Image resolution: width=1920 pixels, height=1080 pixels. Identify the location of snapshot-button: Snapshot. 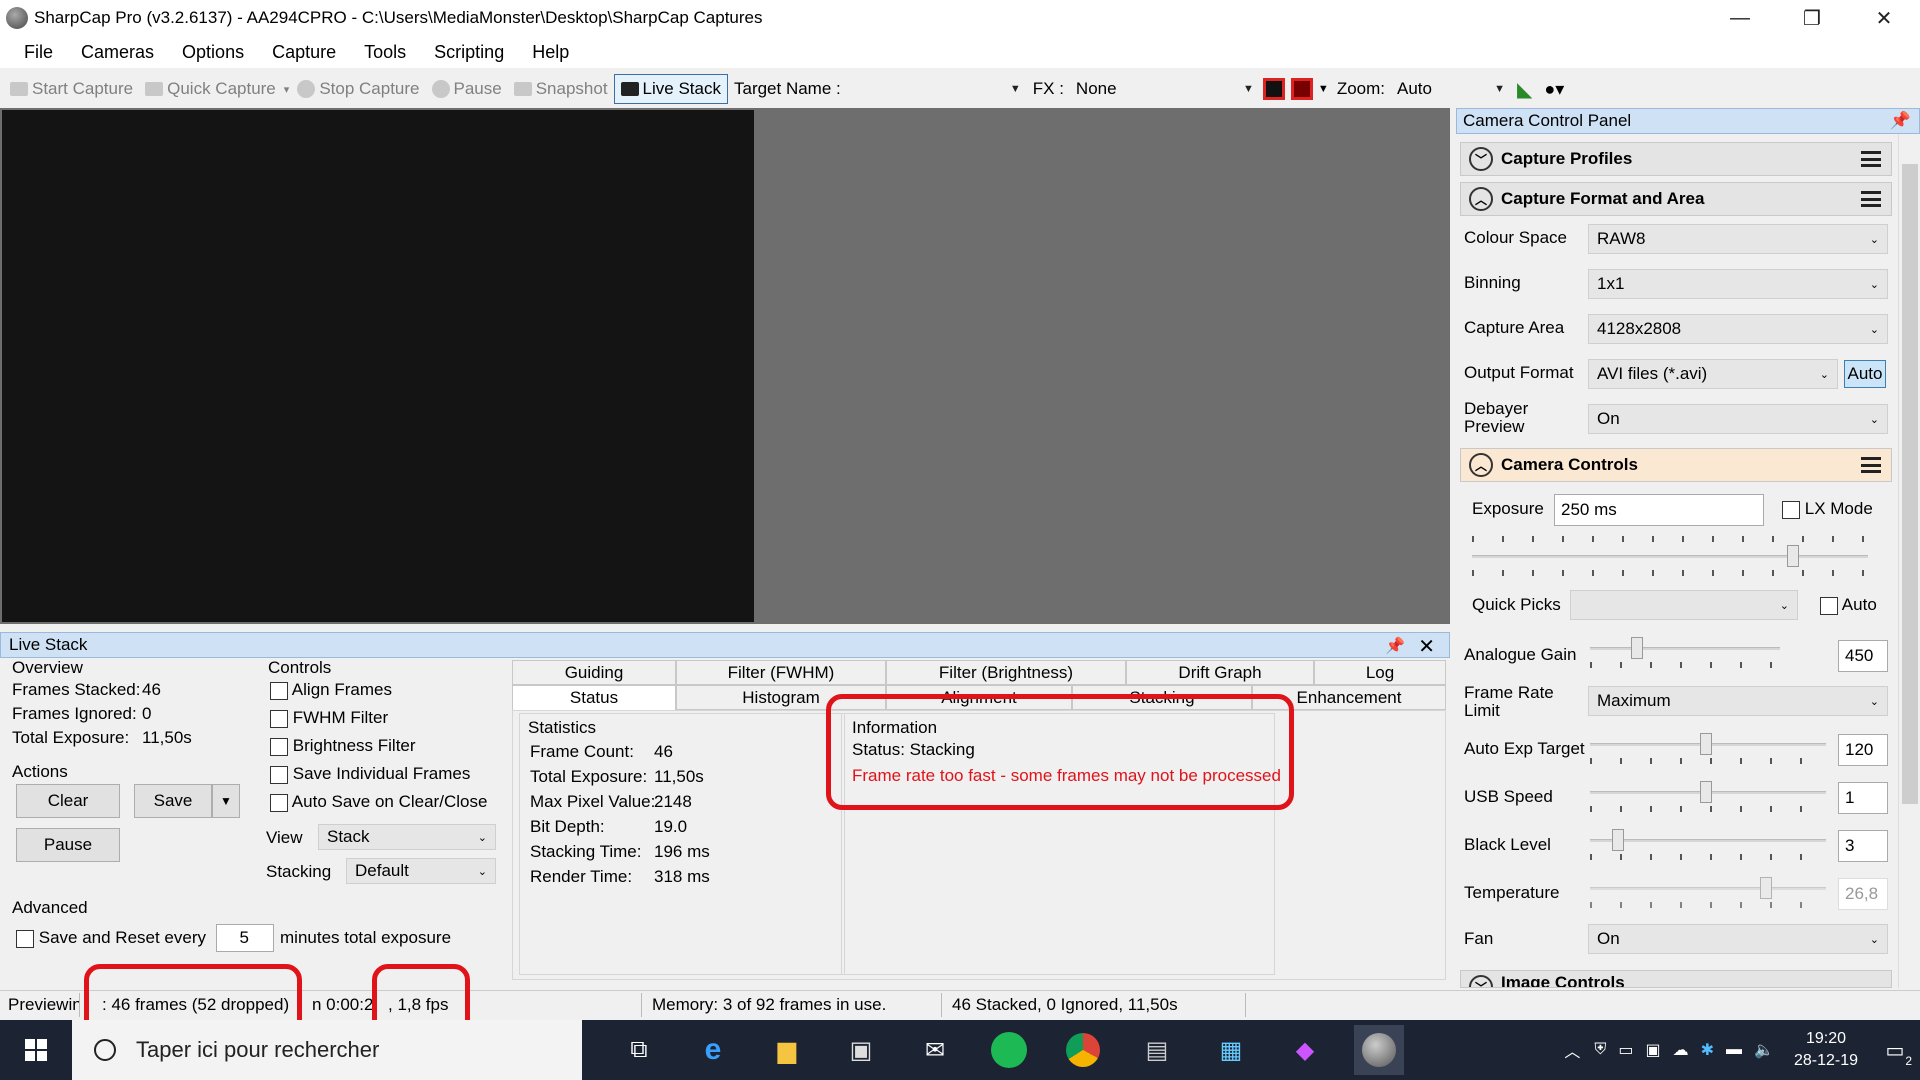
(561, 89).